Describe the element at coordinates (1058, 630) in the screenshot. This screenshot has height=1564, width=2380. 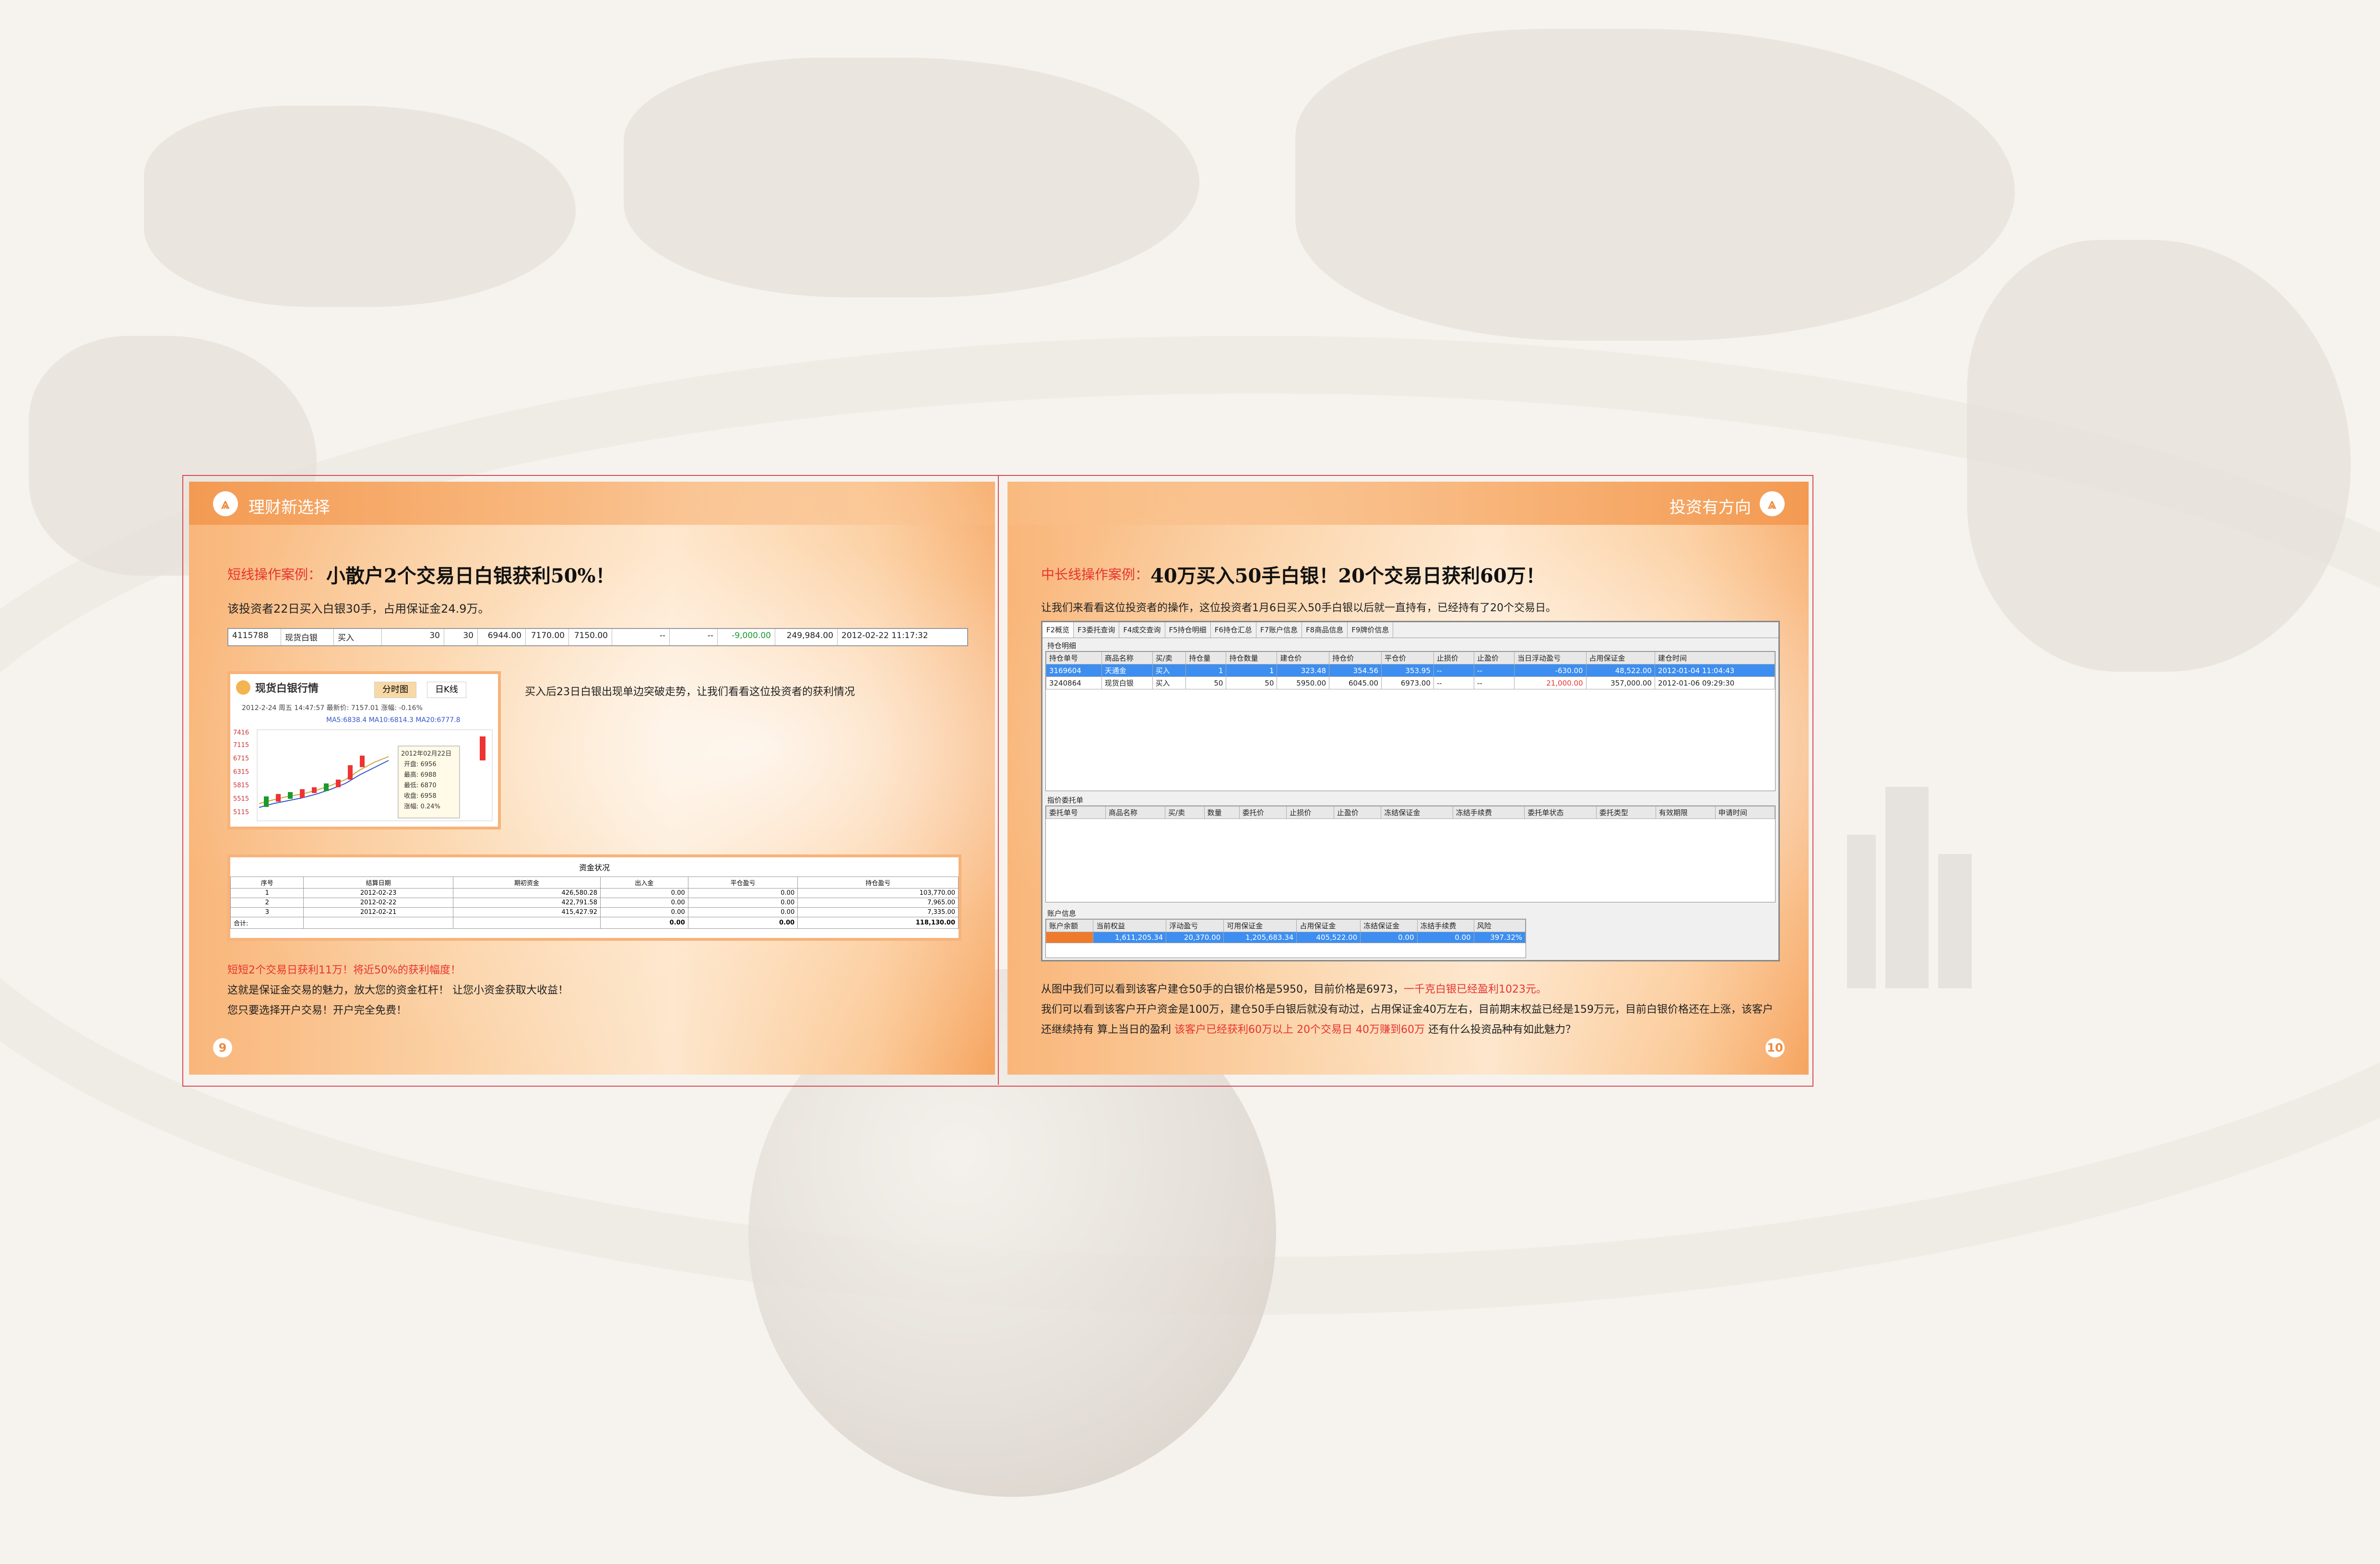
I see `tab-overview: F2概览` at that location.